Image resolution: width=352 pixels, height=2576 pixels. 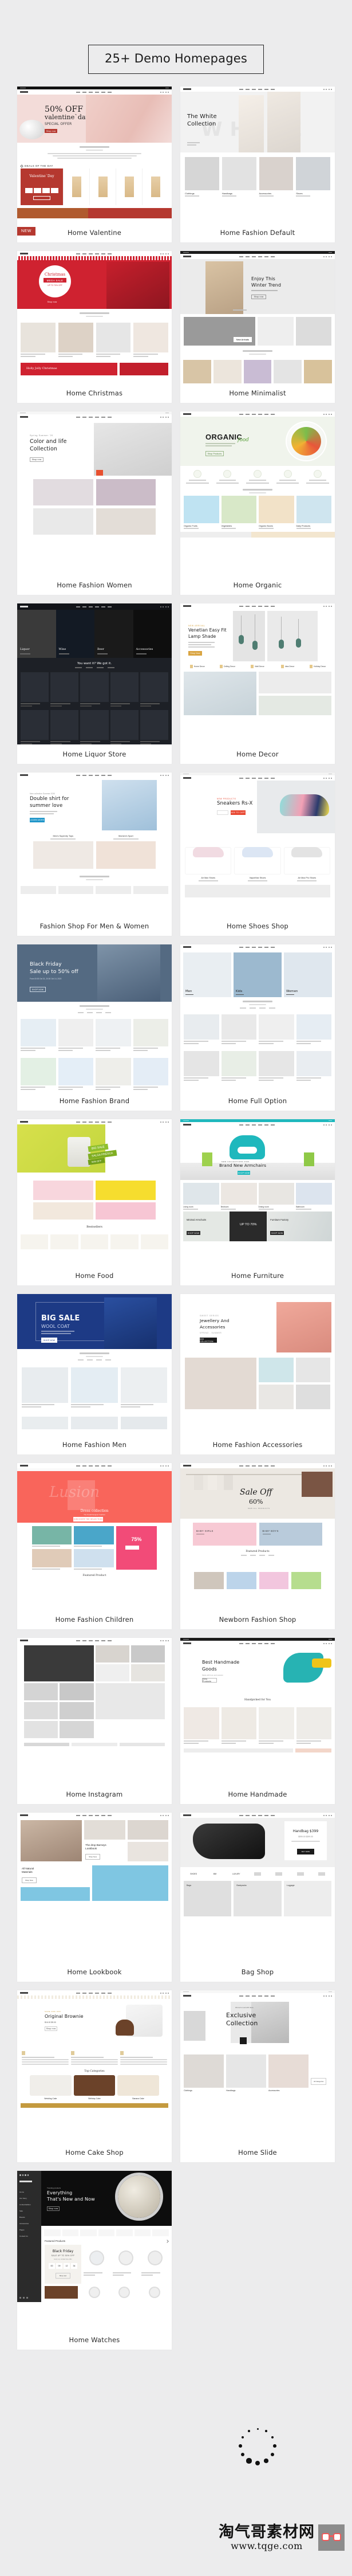 I want to click on category-cell: Wine, so click(x=75, y=634).